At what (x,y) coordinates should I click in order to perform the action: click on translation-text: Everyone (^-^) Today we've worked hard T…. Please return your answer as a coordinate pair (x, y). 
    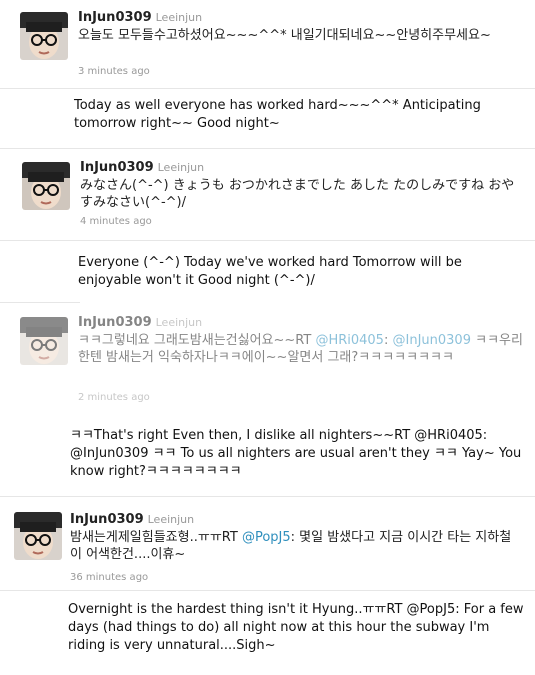
    Looking at the image, I should click on (270, 271).